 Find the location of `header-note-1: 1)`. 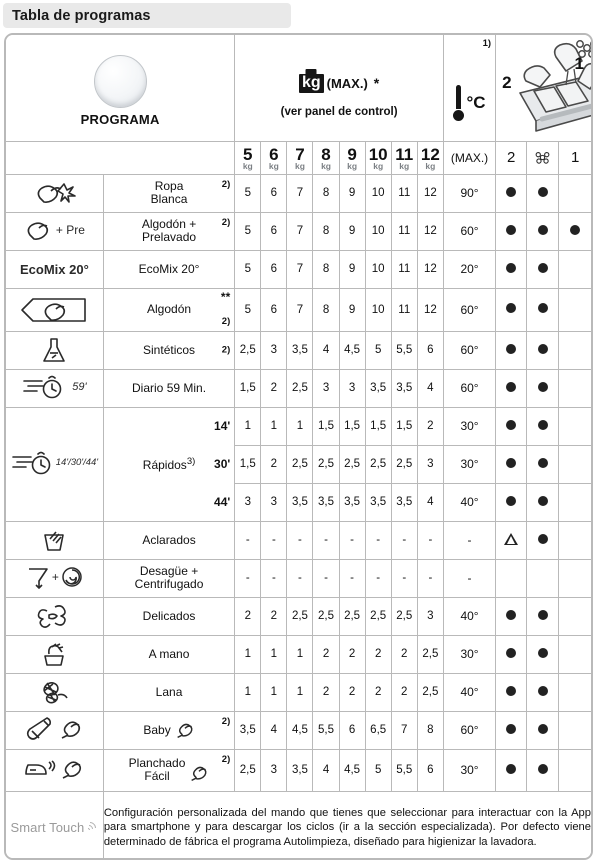

header-note-1: 1) is located at coordinates (487, 43).